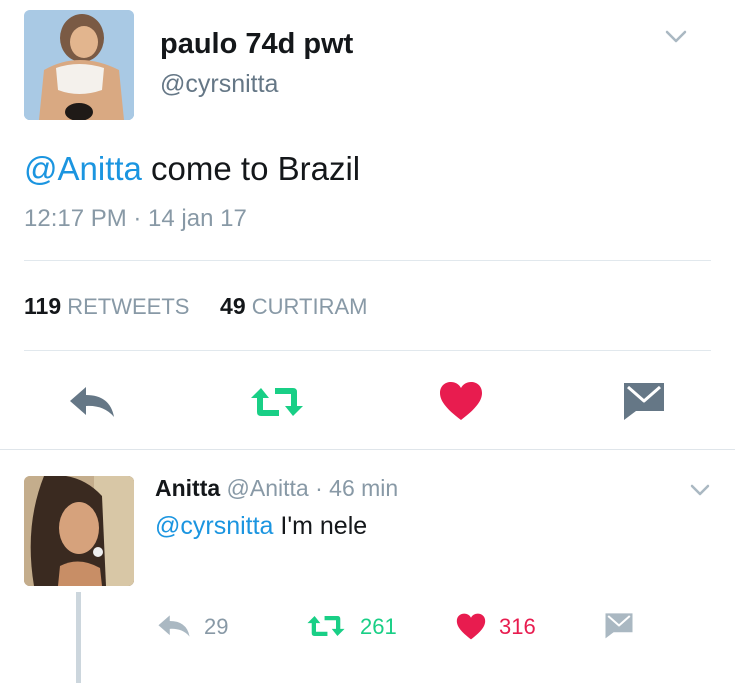 The image size is (735, 683). I want to click on reply-author-name: Anitta, so click(187, 488).